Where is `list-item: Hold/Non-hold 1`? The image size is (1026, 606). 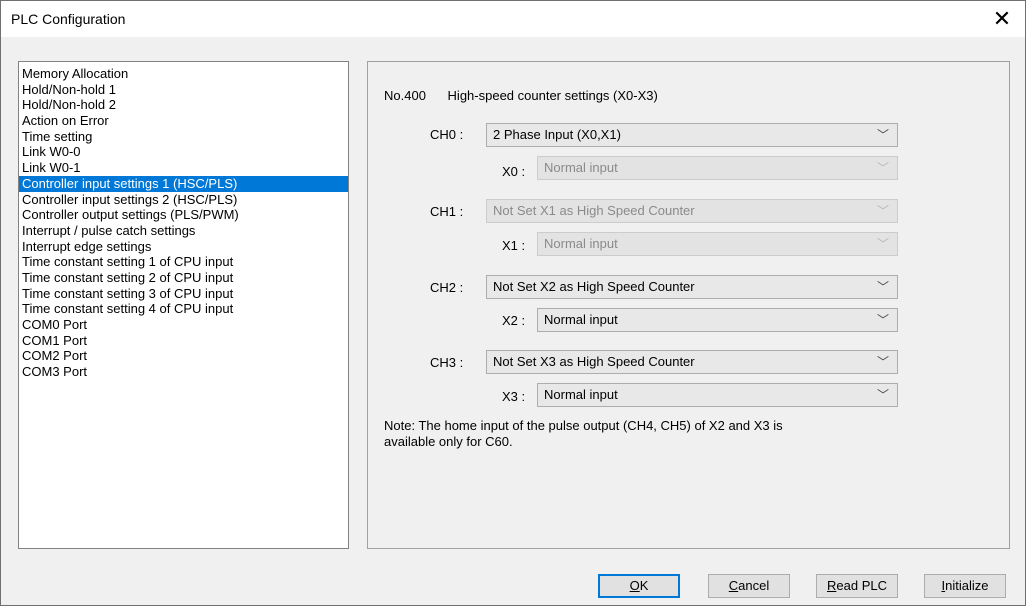 list-item: Hold/Non-hold 1 is located at coordinates (183, 90).